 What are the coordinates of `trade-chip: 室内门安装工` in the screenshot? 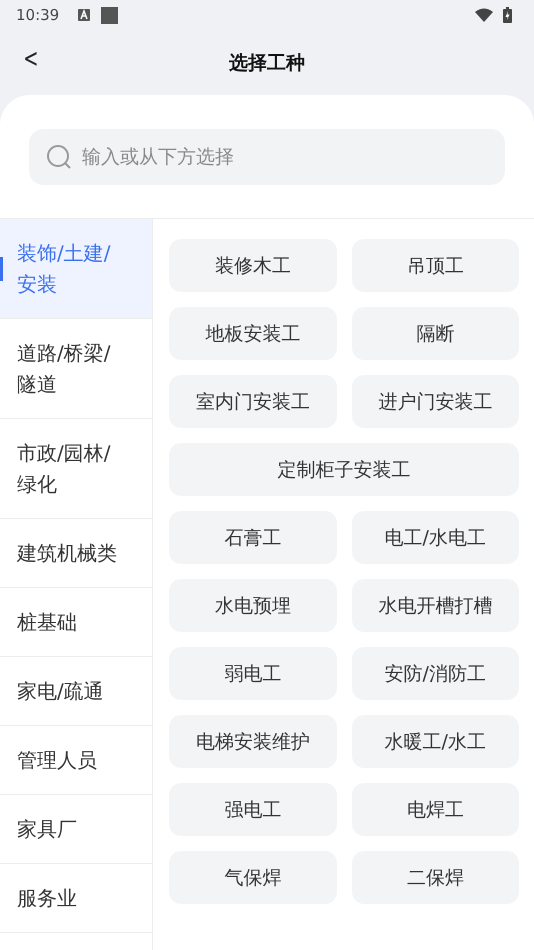 It's located at (252, 401).